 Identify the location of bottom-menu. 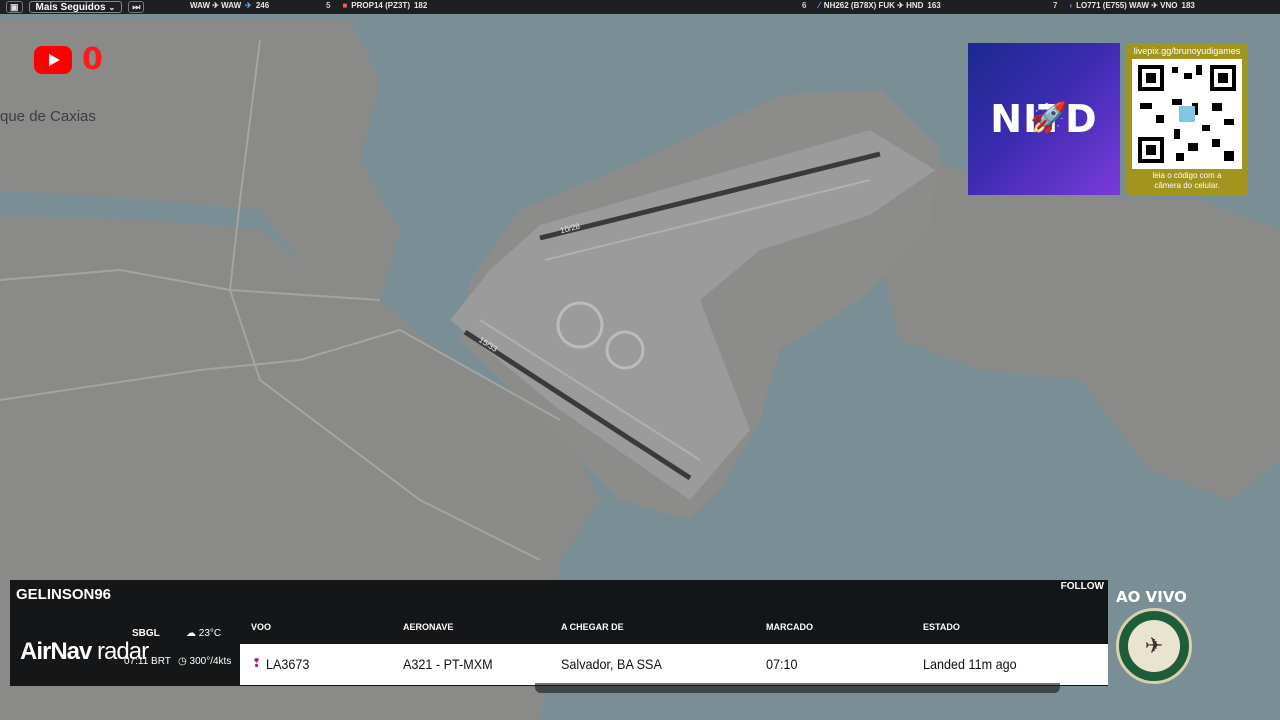
(797, 688).